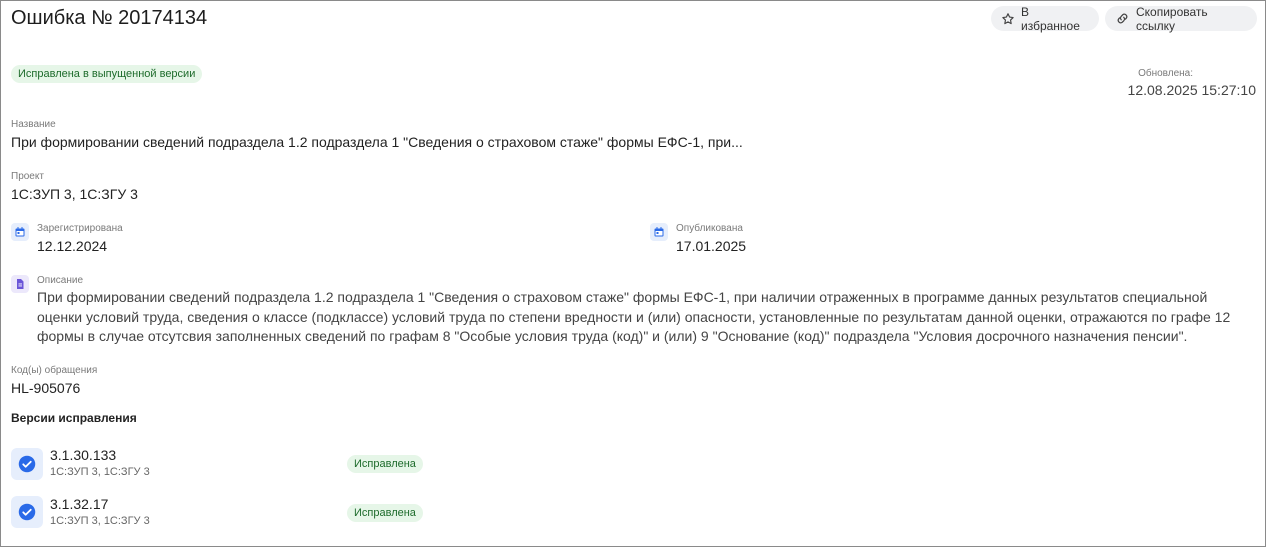 The image size is (1266, 547). Describe the element at coordinates (46, 388) in the screenshot. I see `appeal-codes-value: HL-905076` at that location.